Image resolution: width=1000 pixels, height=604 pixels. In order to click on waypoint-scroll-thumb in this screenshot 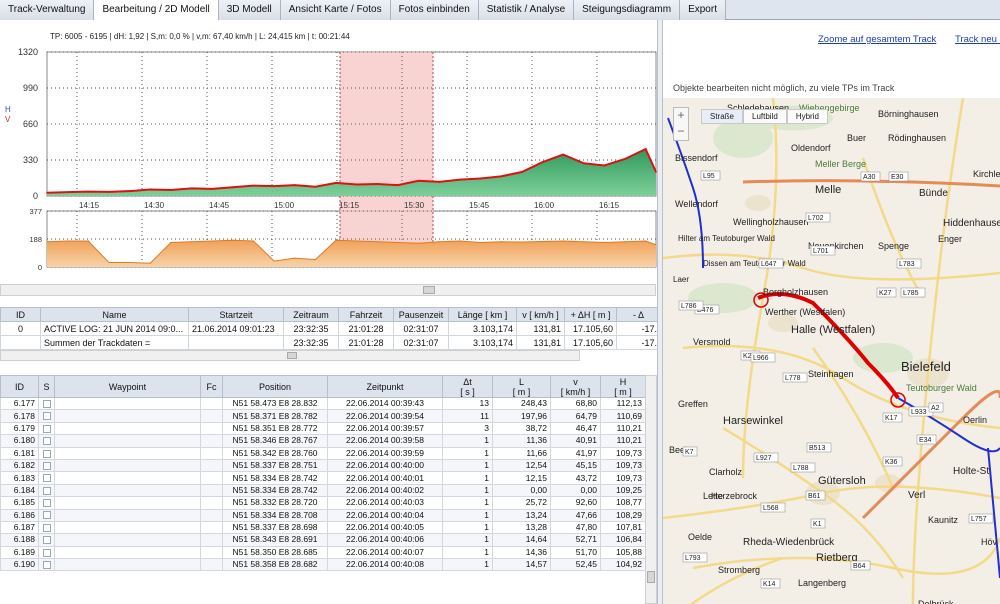, I will do `click(651, 577)`.